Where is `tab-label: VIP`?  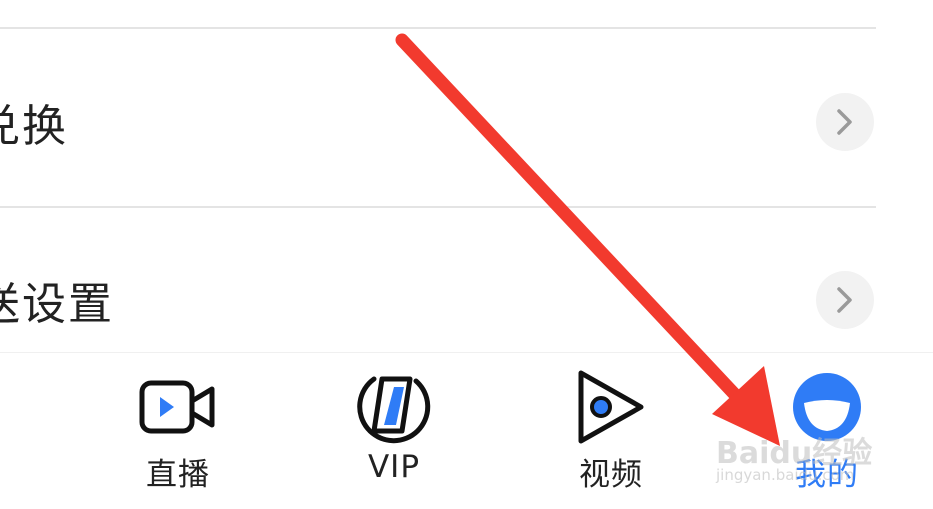 tab-label: VIP is located at coordinates (394, 467).